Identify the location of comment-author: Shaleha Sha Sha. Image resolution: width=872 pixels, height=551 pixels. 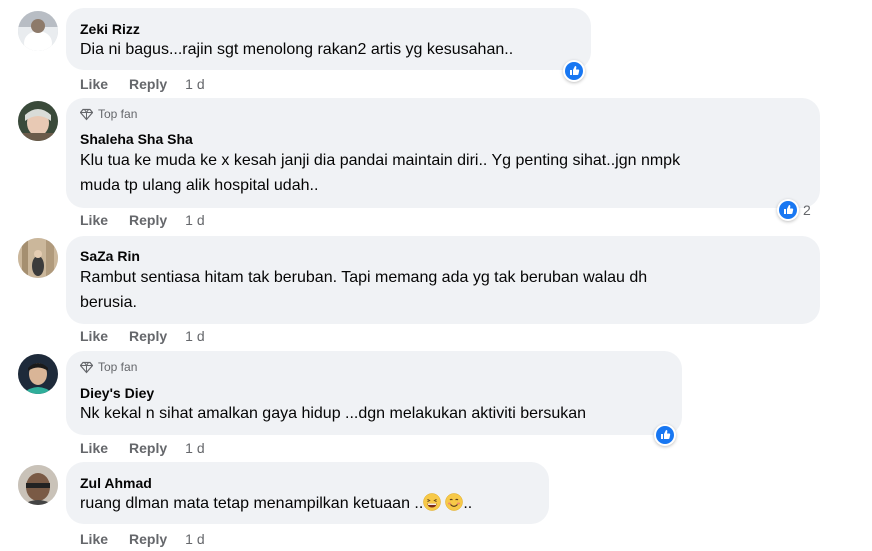
(136, 139).